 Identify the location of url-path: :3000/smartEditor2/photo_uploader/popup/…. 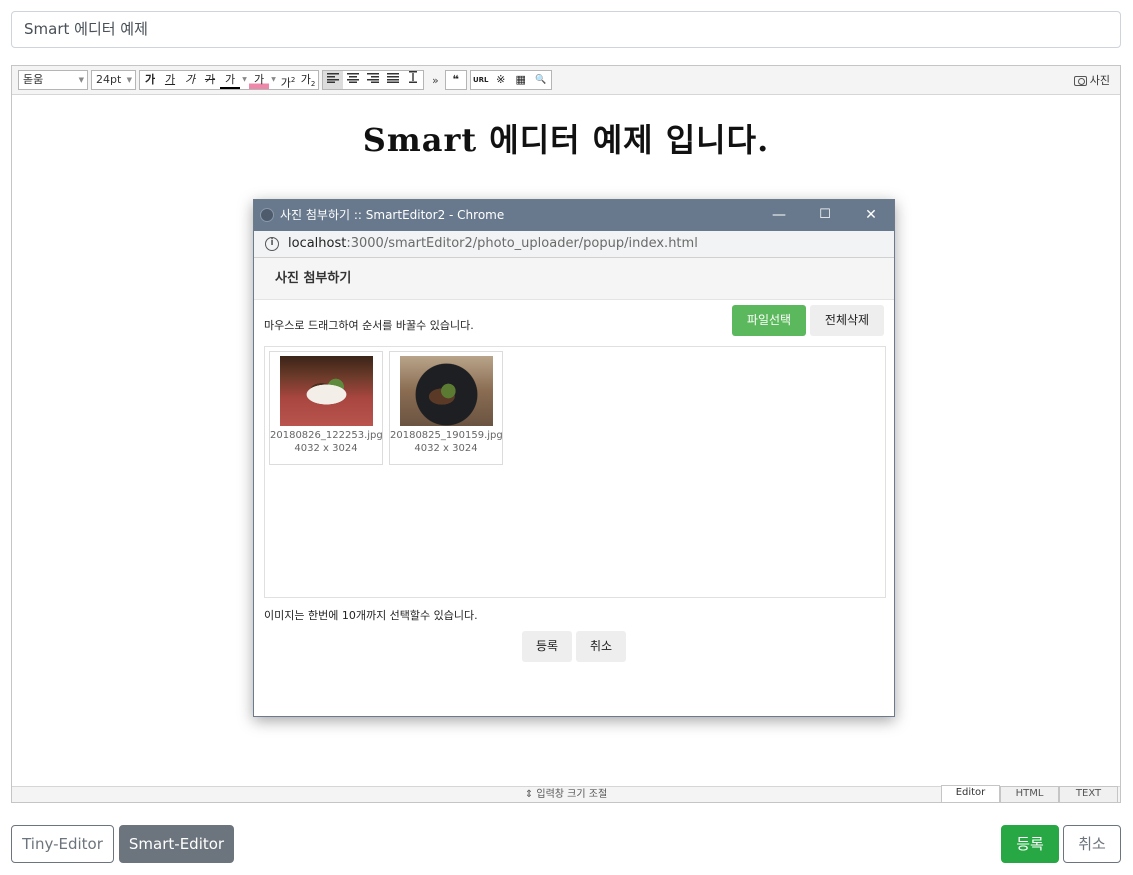
(522, 243).